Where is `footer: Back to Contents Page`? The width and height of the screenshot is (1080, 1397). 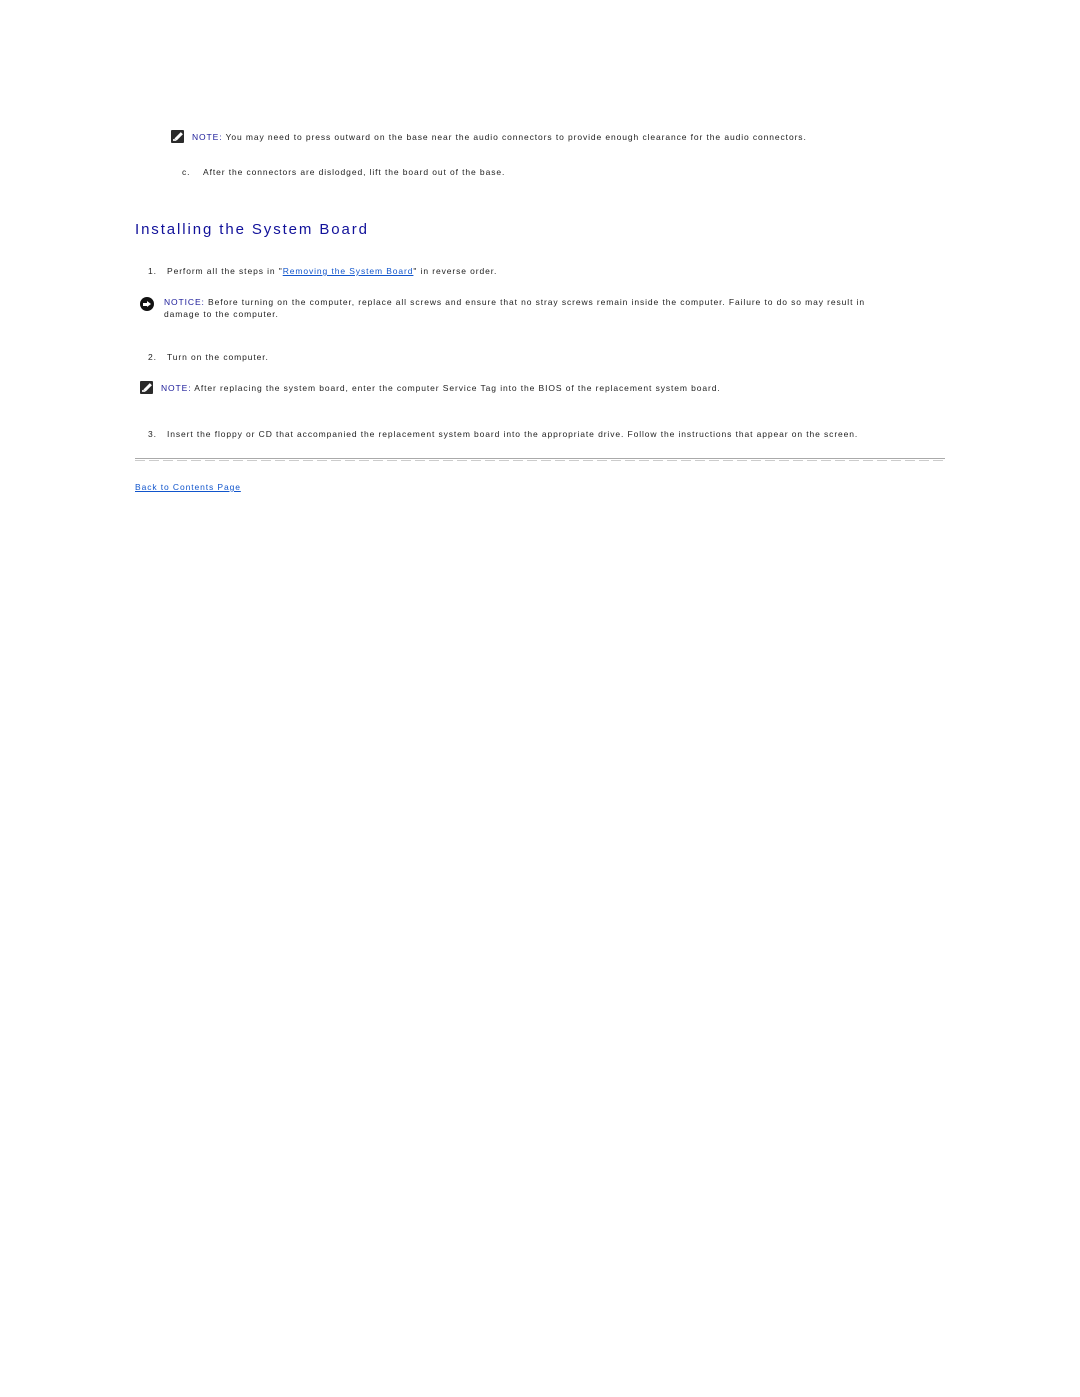
footer: Back to Contents Page is located at coordinates (188, 487).